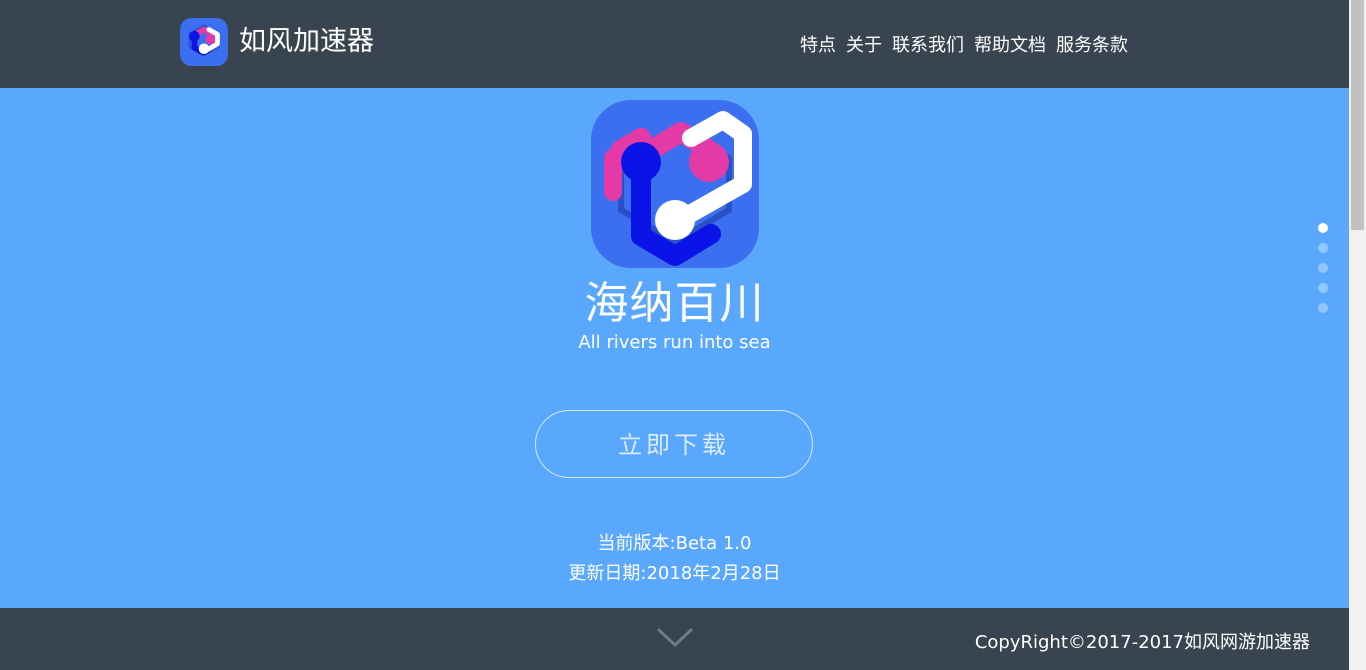 The width and height of the screenshot is (1366, 670). What do you see at coordinates (1357, 115) in the screenshot?
I see `scrollbar-thumb` at bounding box center [1357, 115].